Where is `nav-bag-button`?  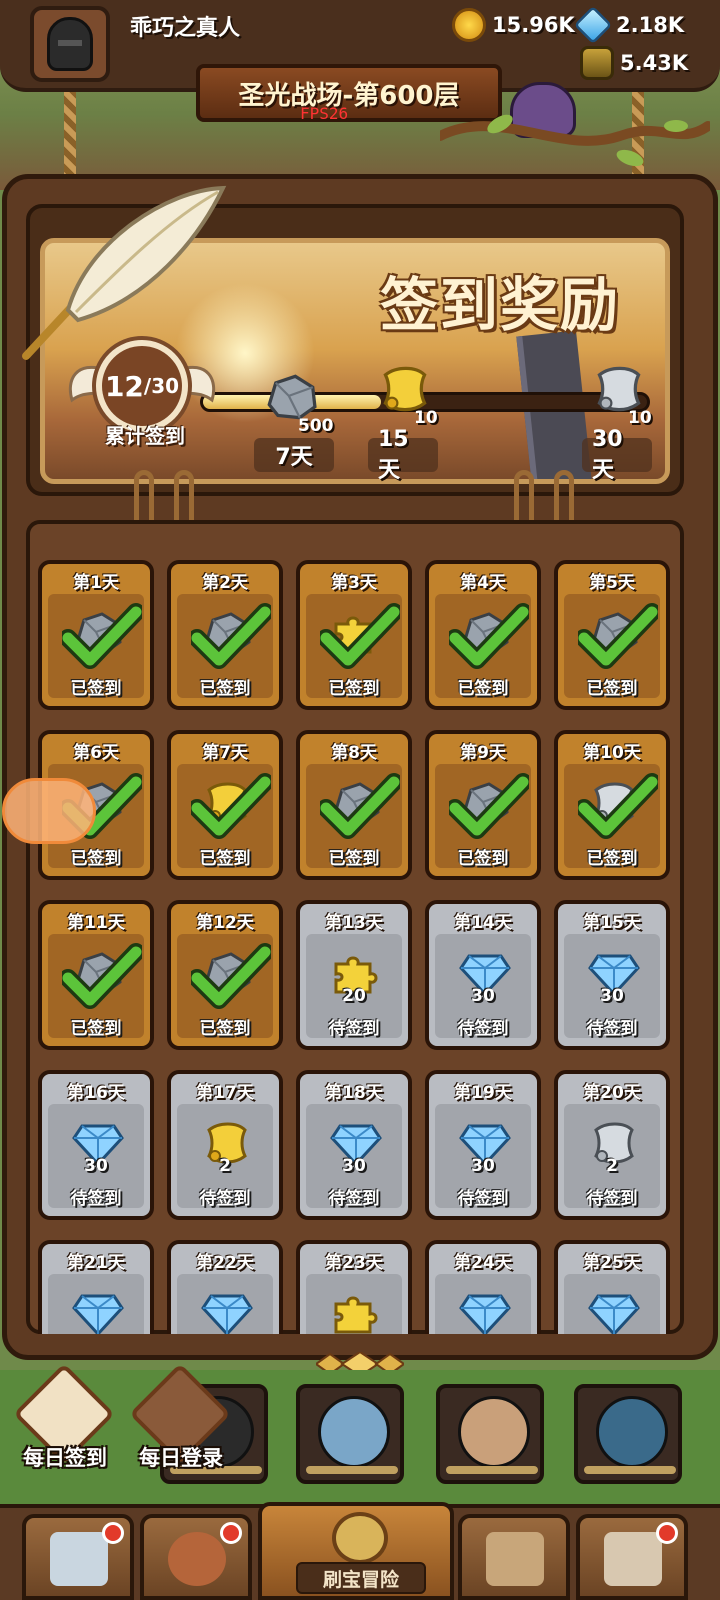
nav-bag-button is located at coordinates (514, 1557).